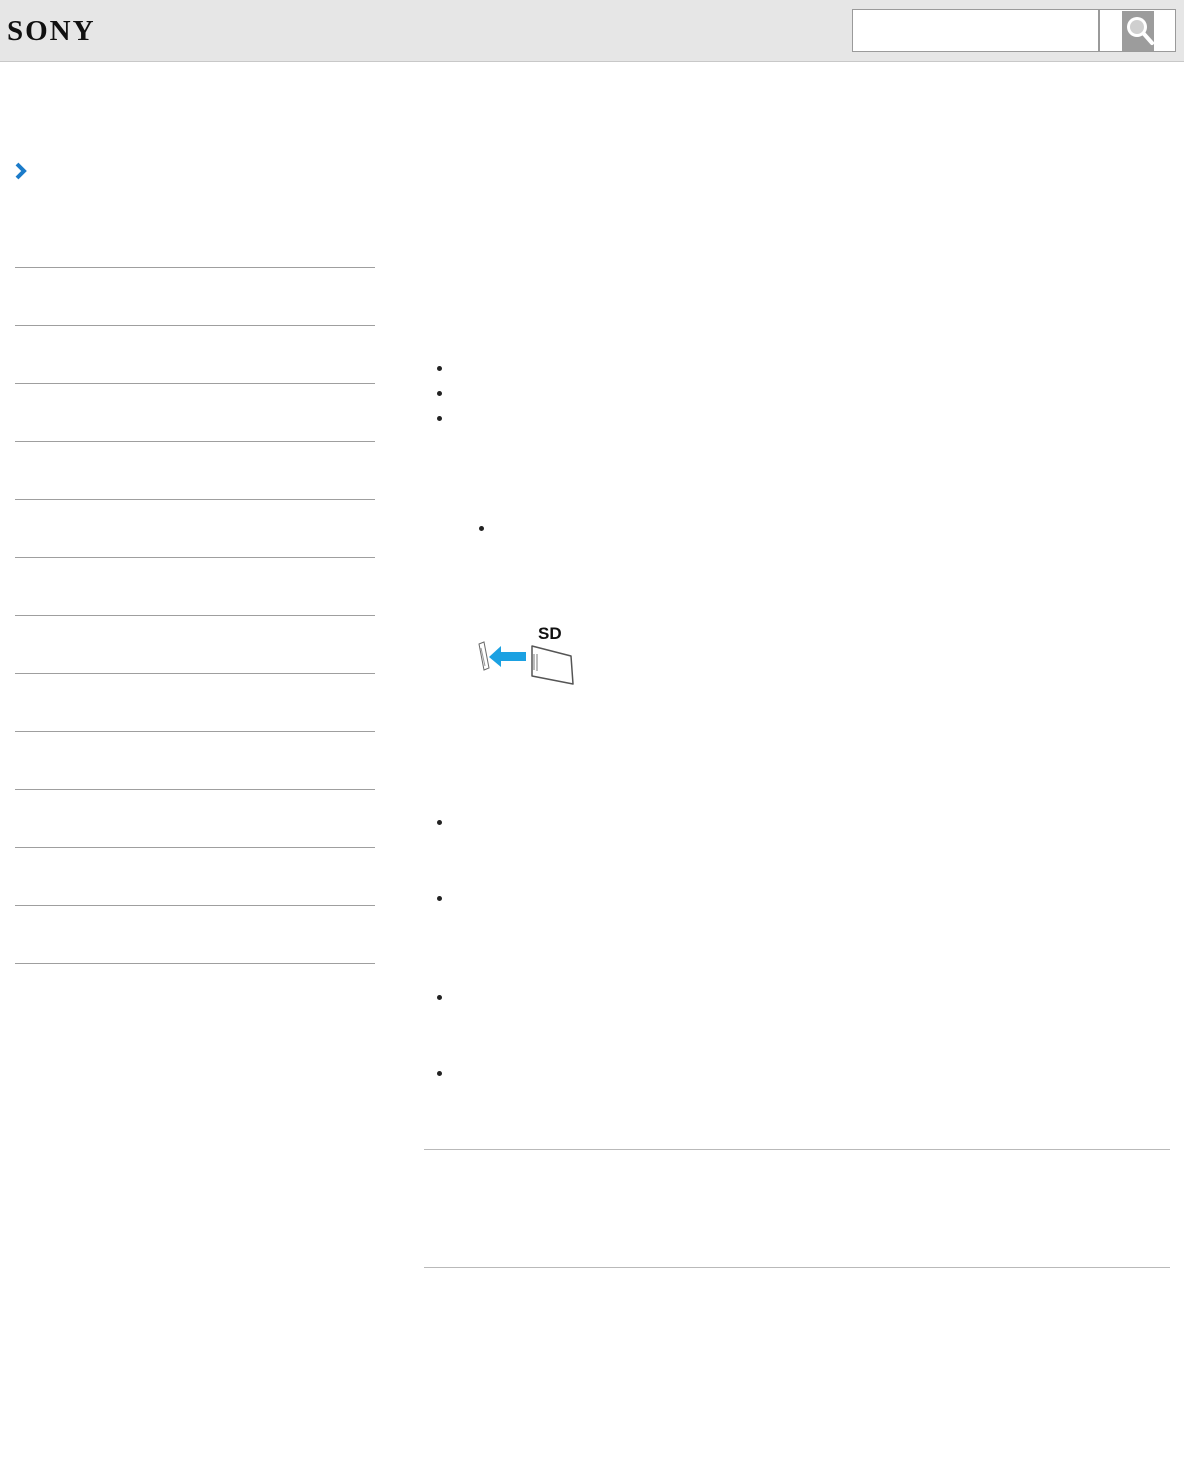 Image resolution: width=1184 pixels, height=1458 pixels. Describe the element at coordinates (21, 171) in the screenshot. I see `chevron-right-icon` at that location.